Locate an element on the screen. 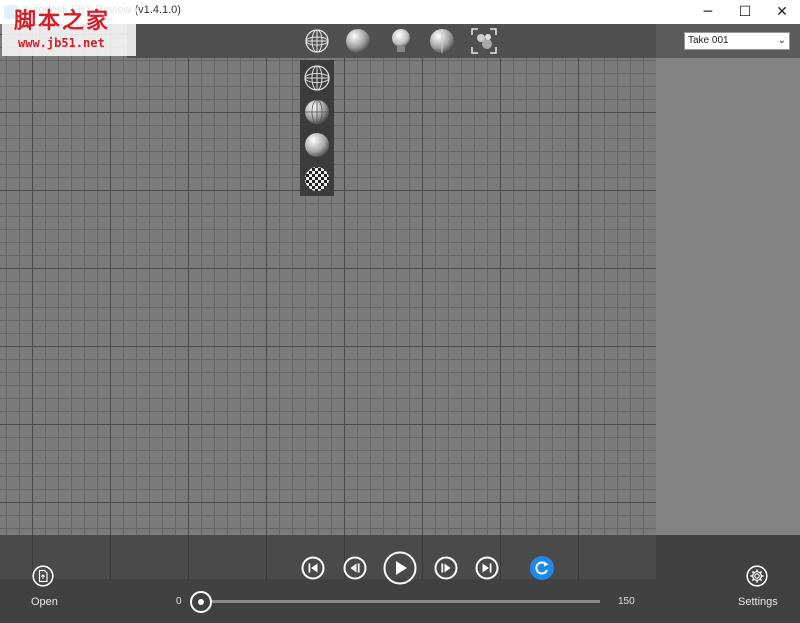  wireframe-on-shaded-icon is located at coordinates (317, 112).